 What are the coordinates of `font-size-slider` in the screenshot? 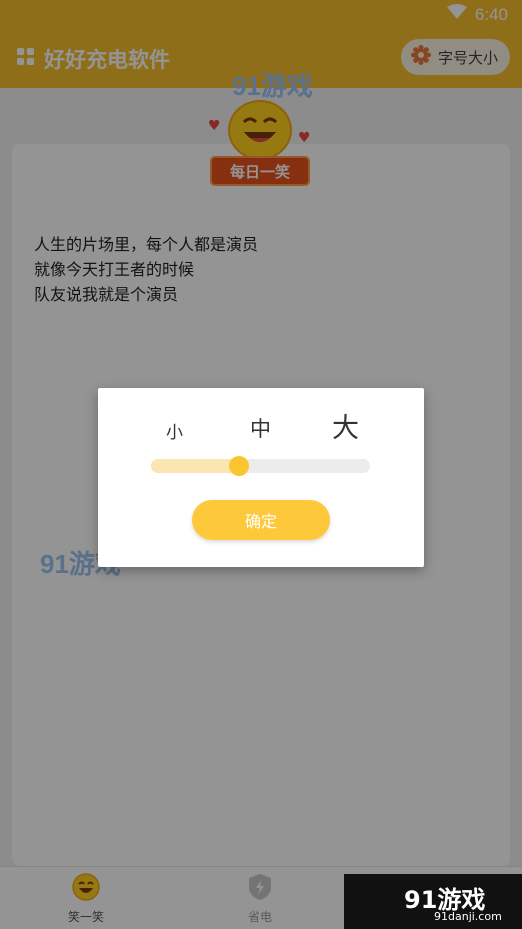 It's located at (260, 466).